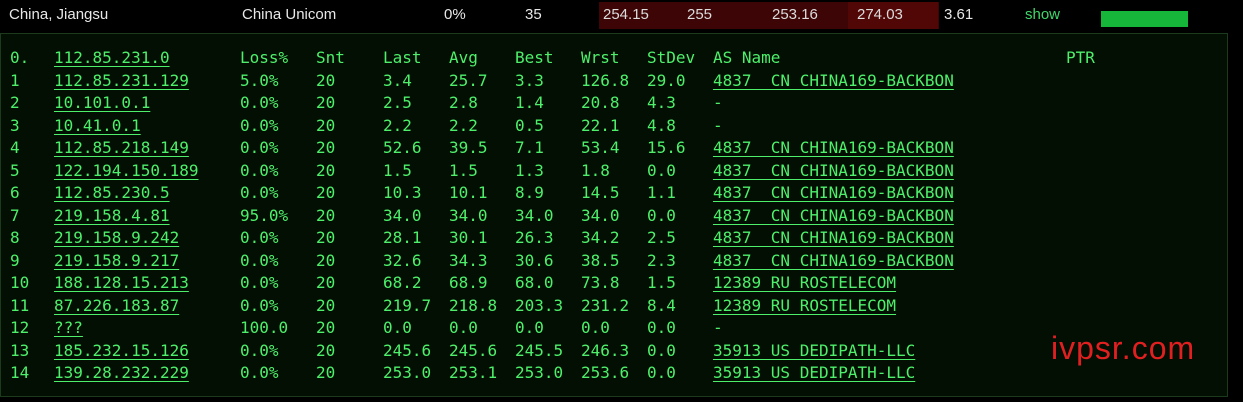 Image resolution: width=1243 pixels, height=402 pixels. I want to click on worst-value: 34.0, so click(600, 215).